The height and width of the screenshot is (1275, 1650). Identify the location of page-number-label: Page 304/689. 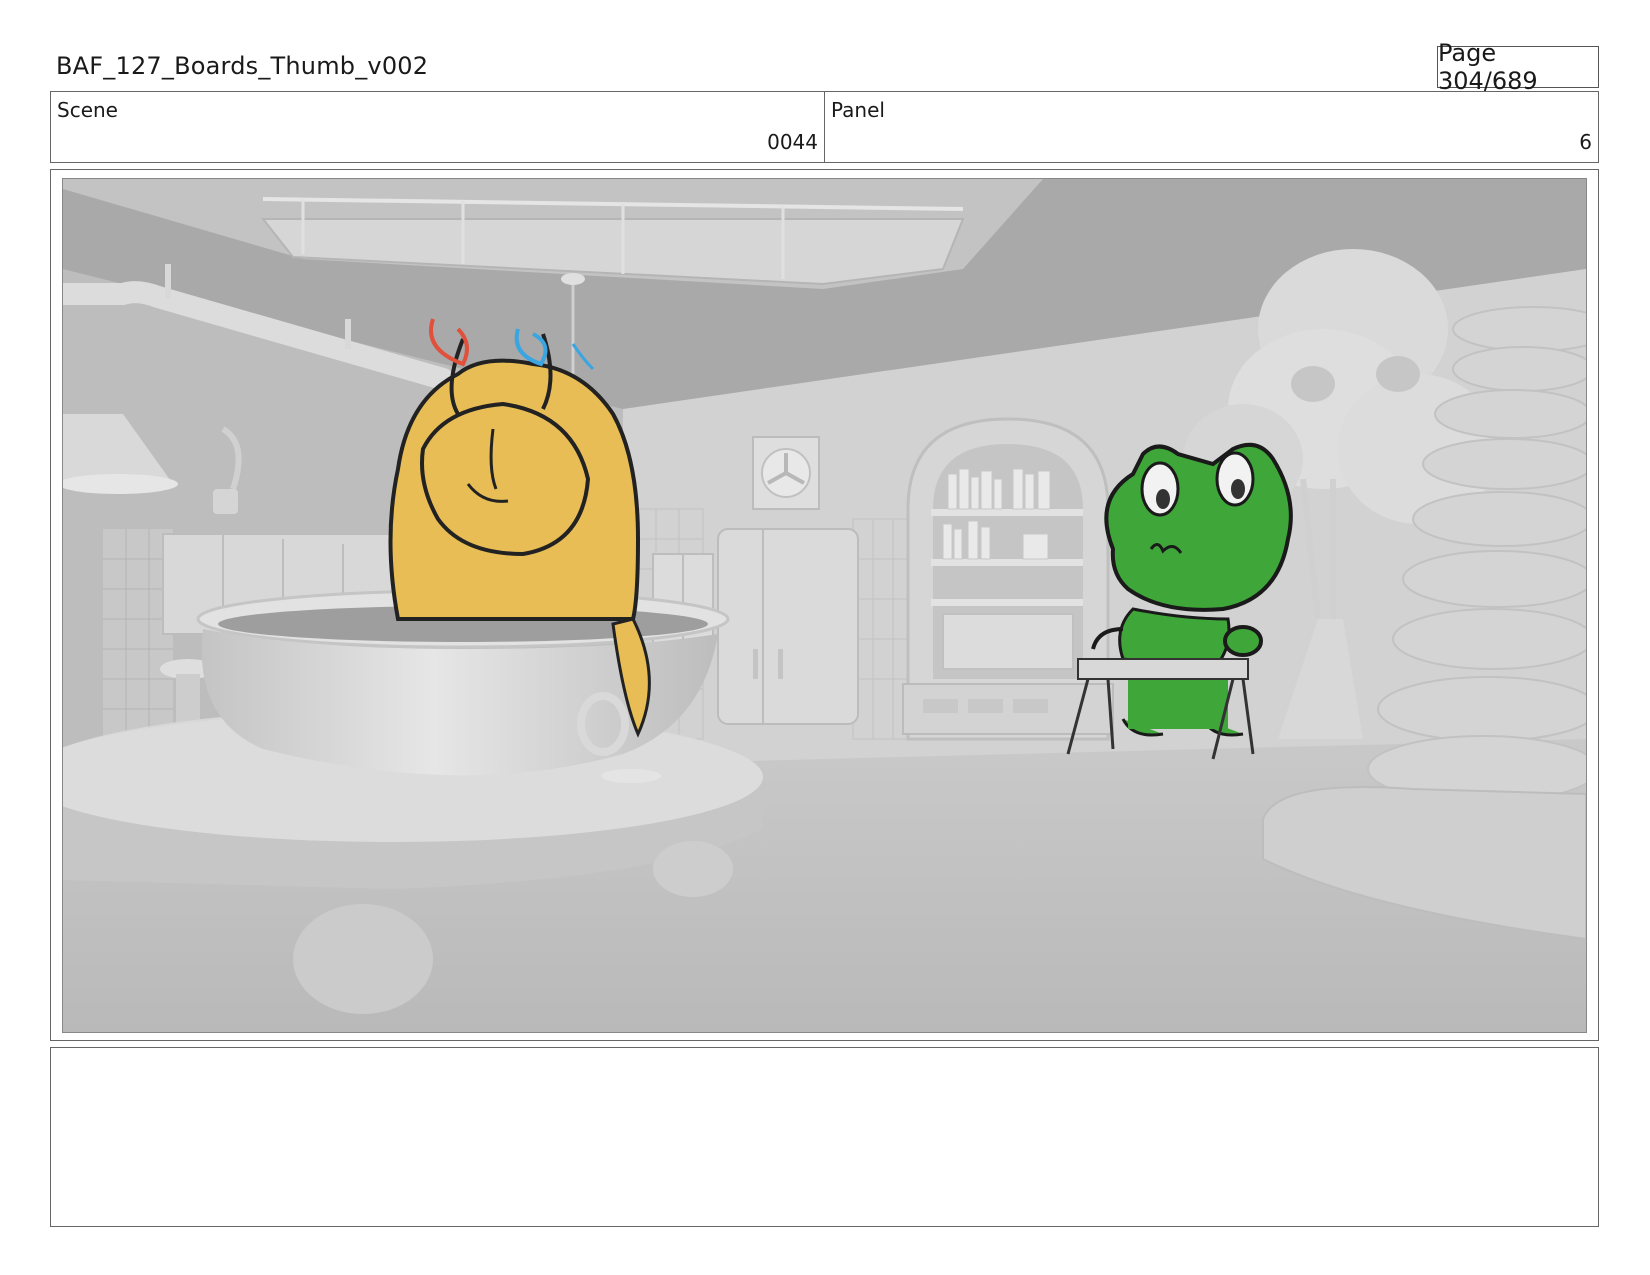
(1488, 67).